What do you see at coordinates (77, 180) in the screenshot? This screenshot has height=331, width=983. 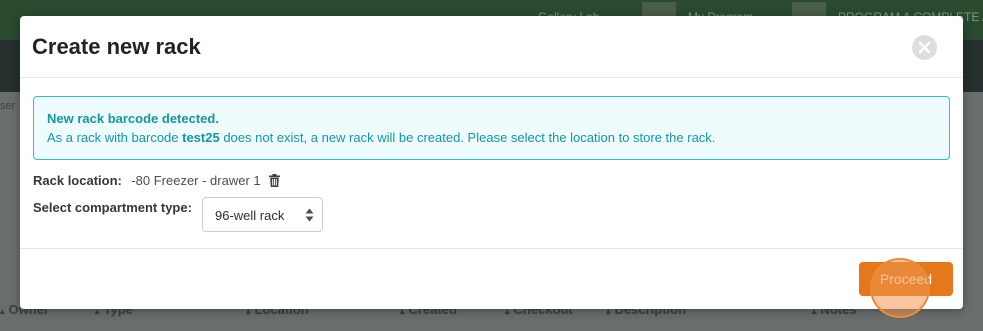 I see `rack-location-label: Rack location:` at bounding box center [77, 180].